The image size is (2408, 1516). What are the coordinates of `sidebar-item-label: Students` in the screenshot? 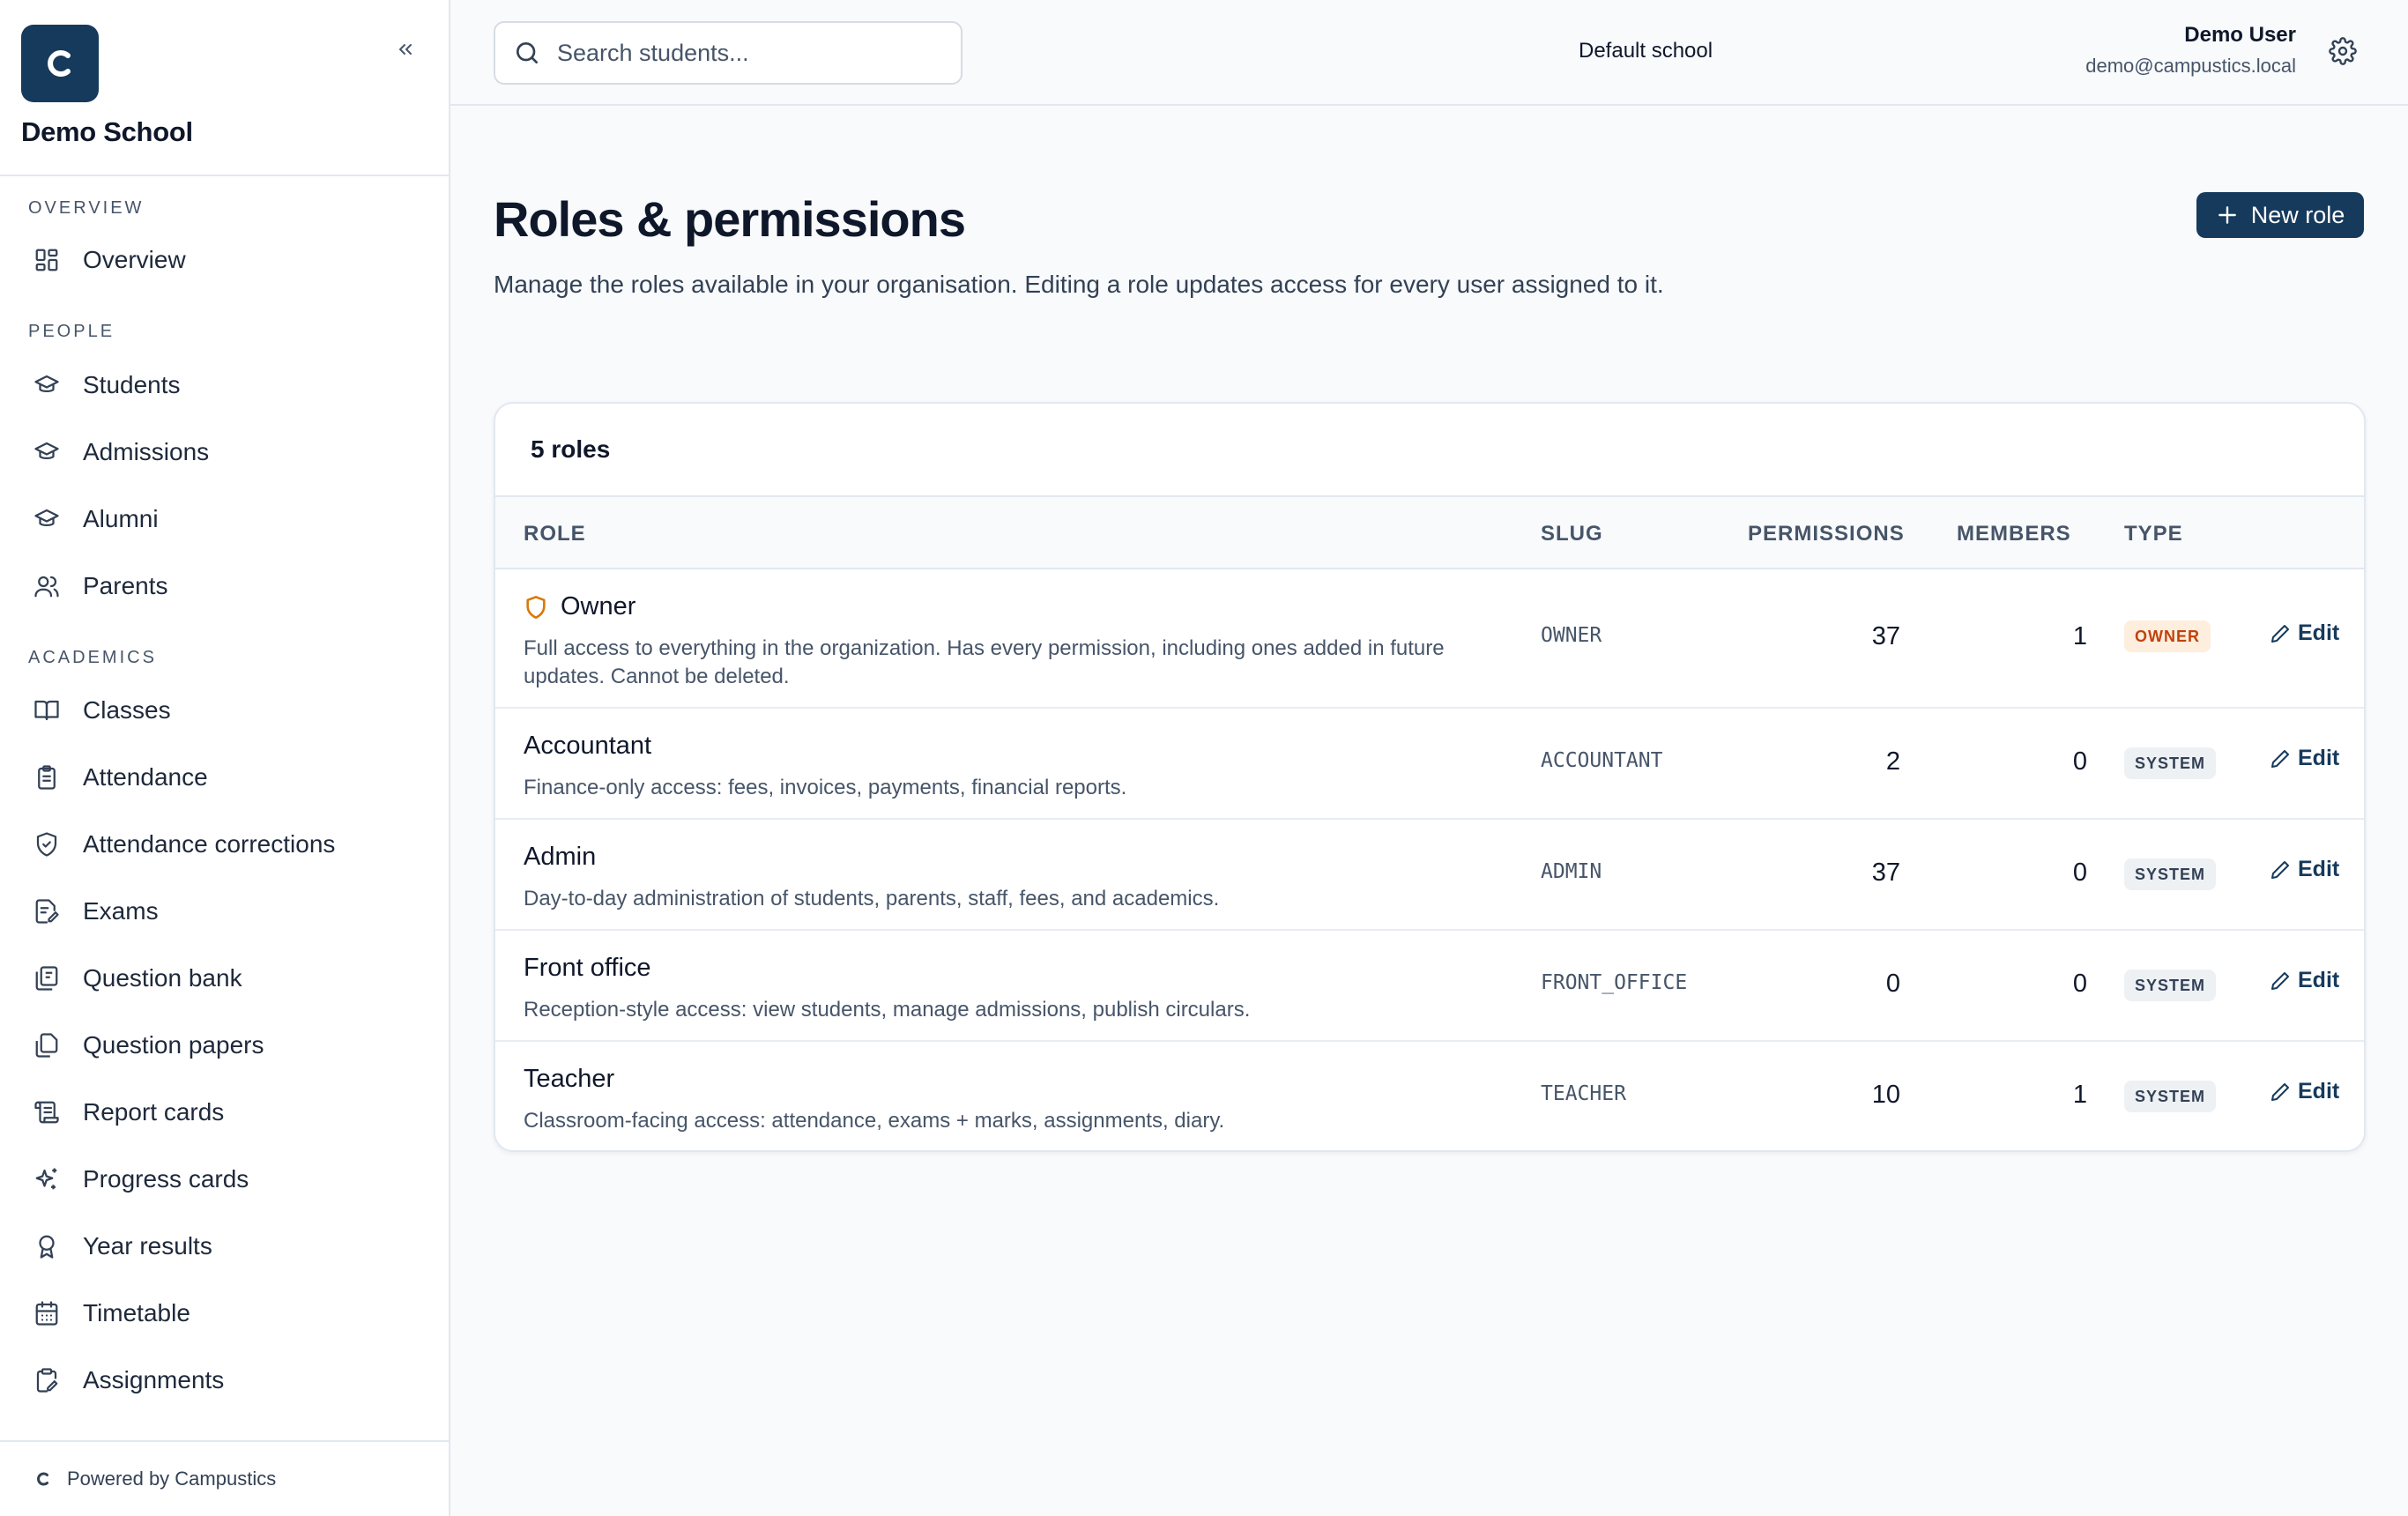 It's located at (132, 384).